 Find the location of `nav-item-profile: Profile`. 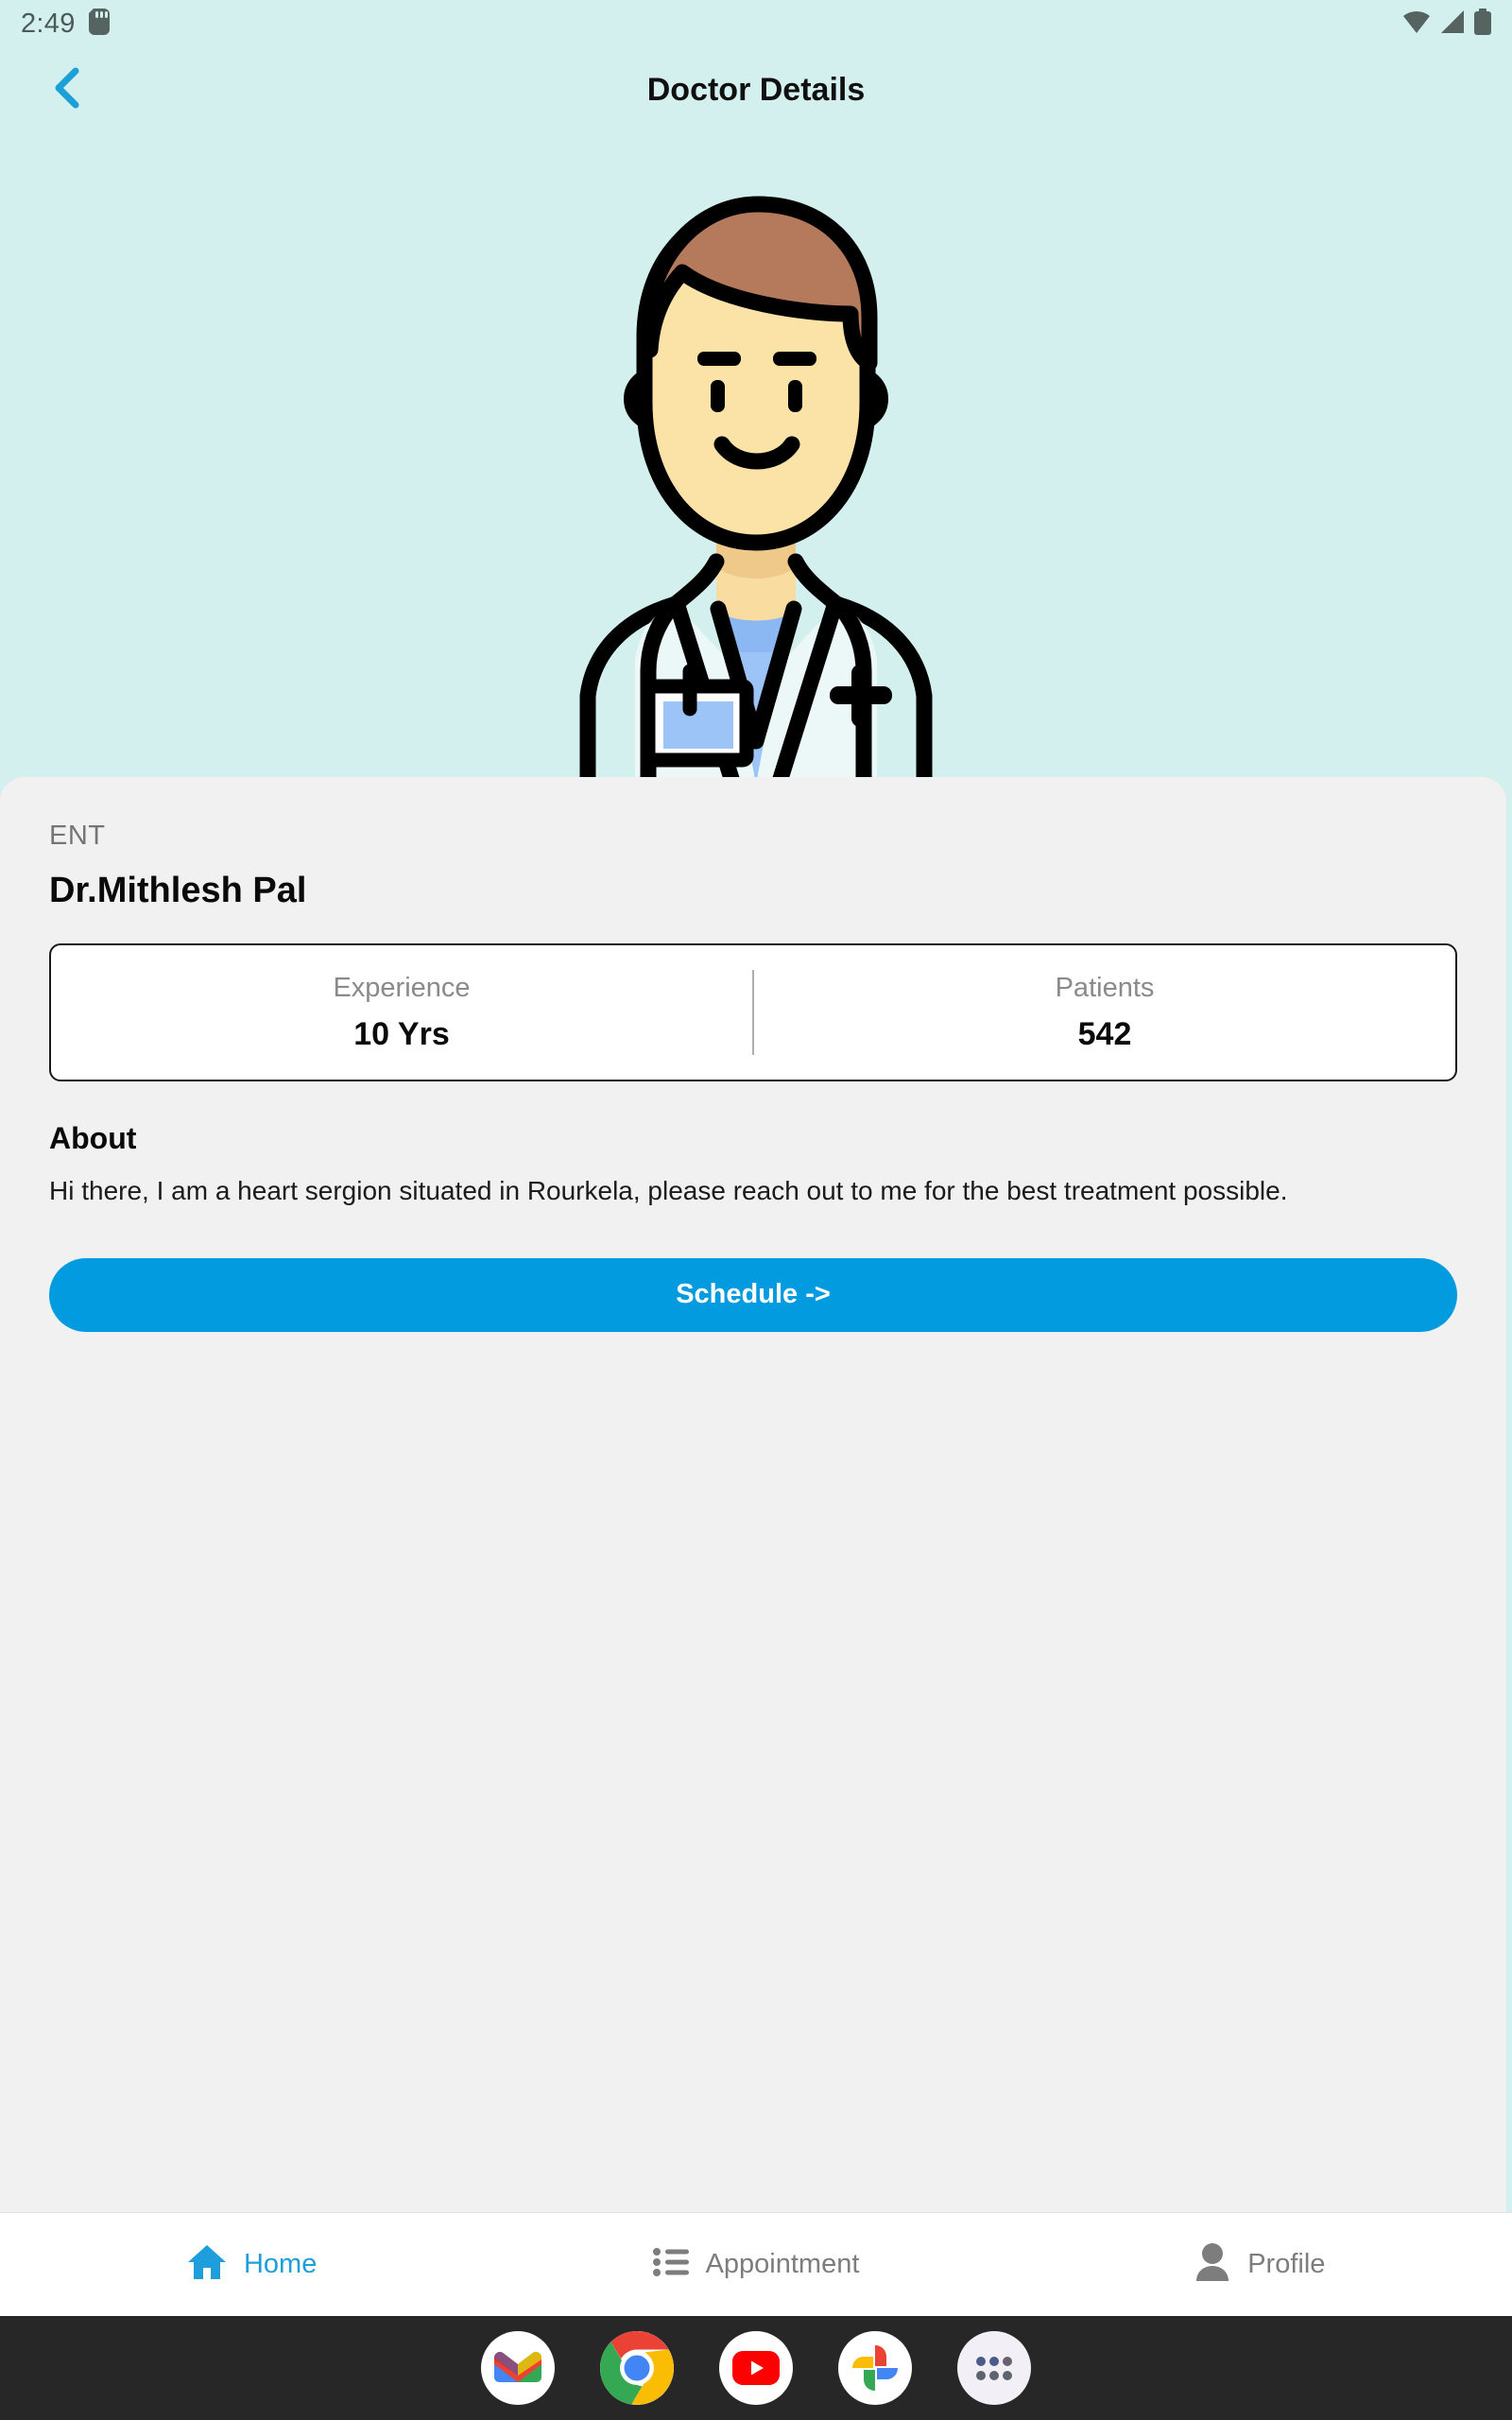

nav-item-profile: Profile is located at coordinates (1260, 2264).